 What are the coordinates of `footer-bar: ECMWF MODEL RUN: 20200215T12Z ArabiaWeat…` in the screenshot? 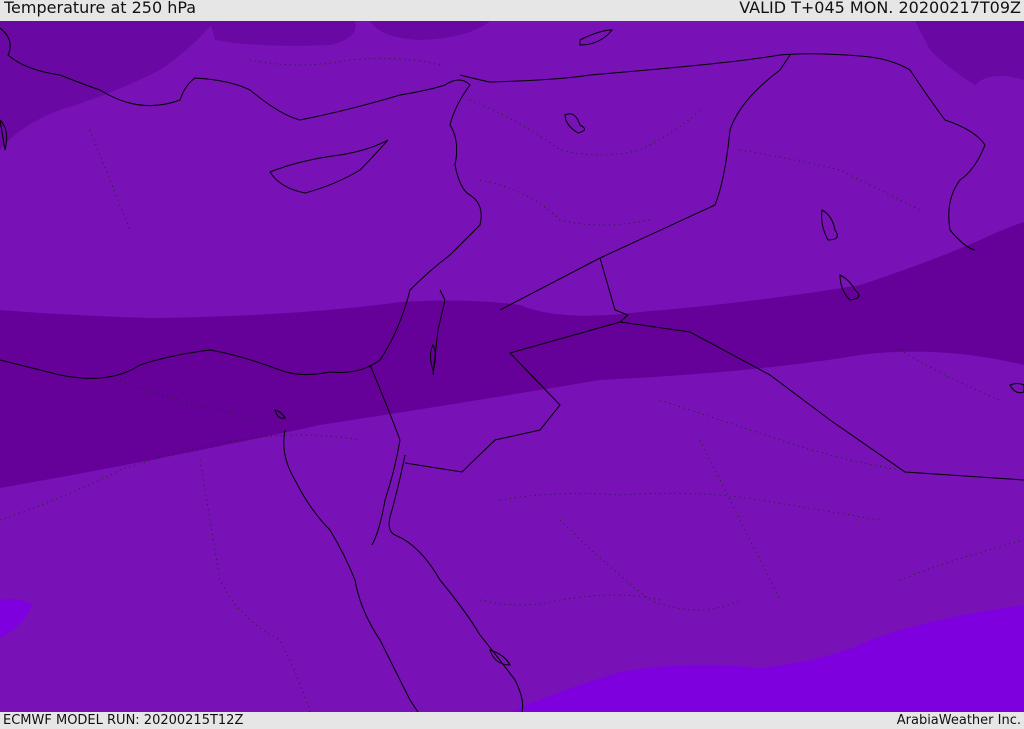 It's located at (512, 720).